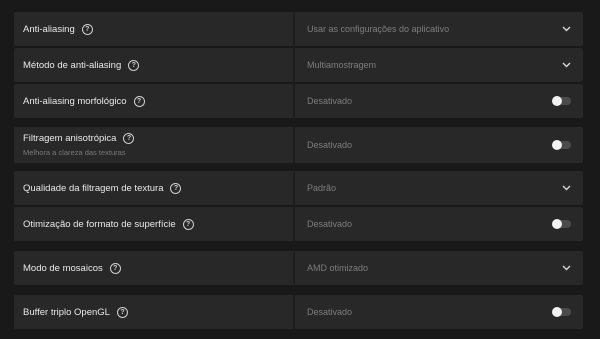 Image resolution: width=600 pixels, height=339 pixels. I want to click on anti-aliasing-method-dropdown: Multiamostragem, so click(439, 65).